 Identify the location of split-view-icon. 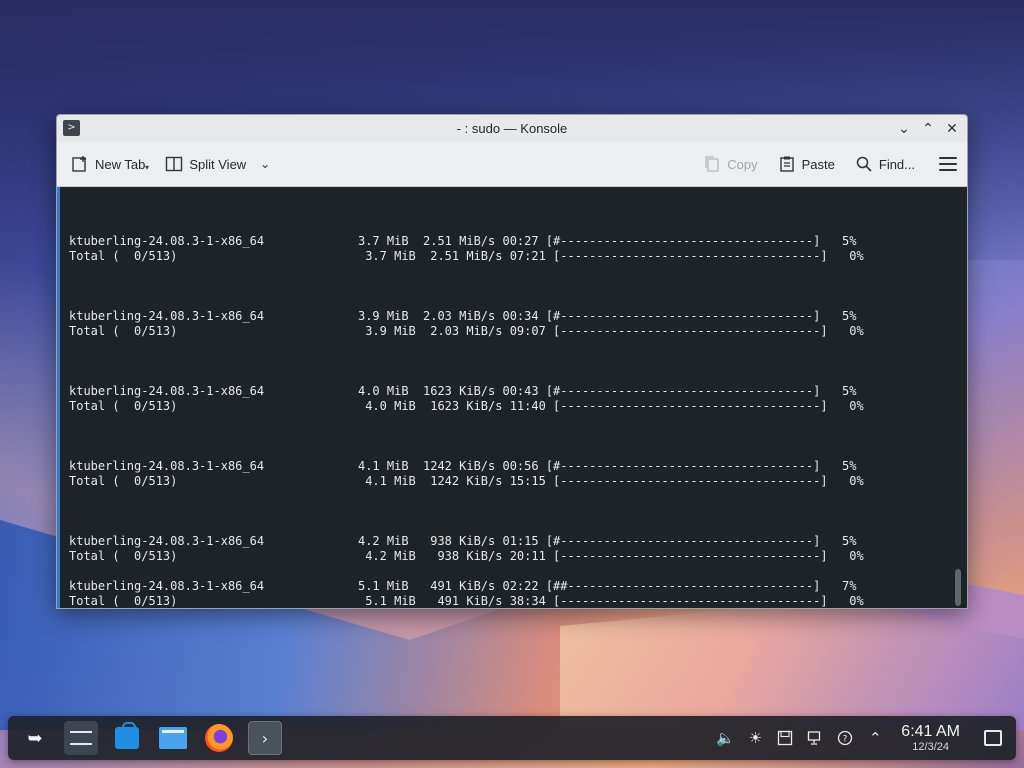
(174, 164).